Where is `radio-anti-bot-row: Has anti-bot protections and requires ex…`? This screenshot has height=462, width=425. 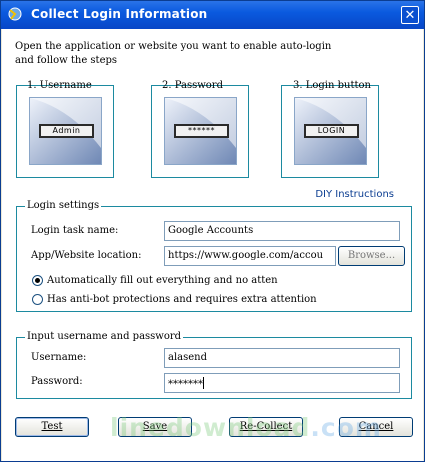
radio-anti-bot-row: Has anti-bot protections and requires ex… is located at coordinates (174, 299).